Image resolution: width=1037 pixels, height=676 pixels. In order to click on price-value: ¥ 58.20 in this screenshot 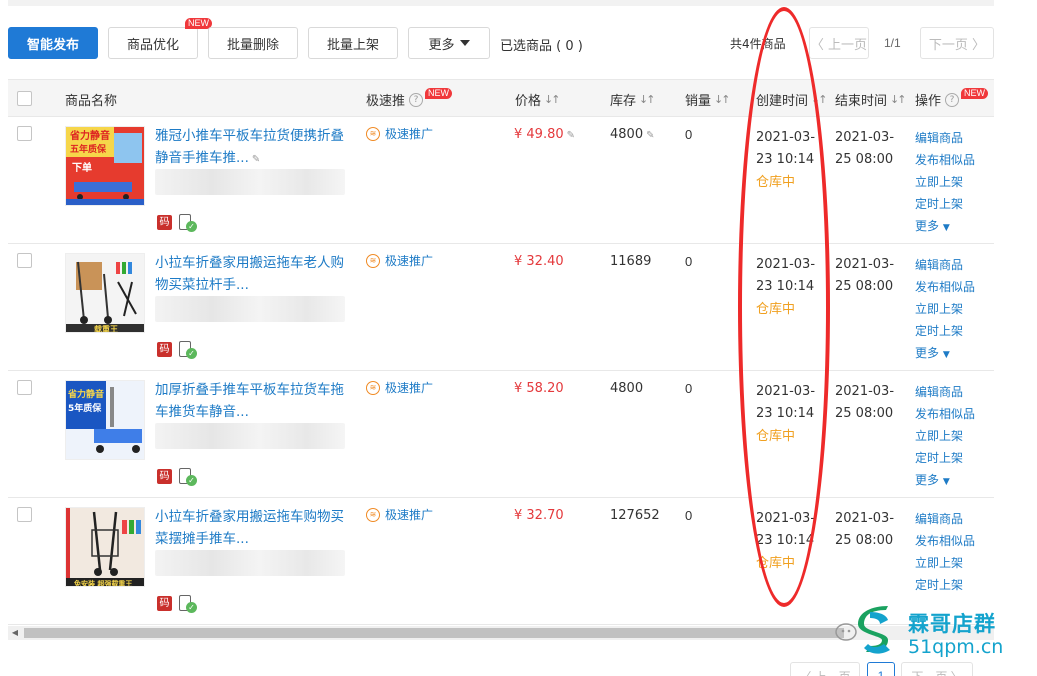, I will do `click(539, 388)`.